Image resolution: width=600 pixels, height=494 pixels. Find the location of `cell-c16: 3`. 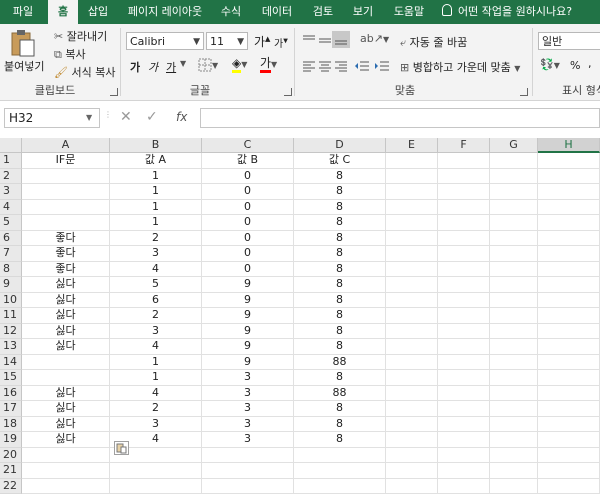

cell-c16: 3 is located at coordinates (248, 394).